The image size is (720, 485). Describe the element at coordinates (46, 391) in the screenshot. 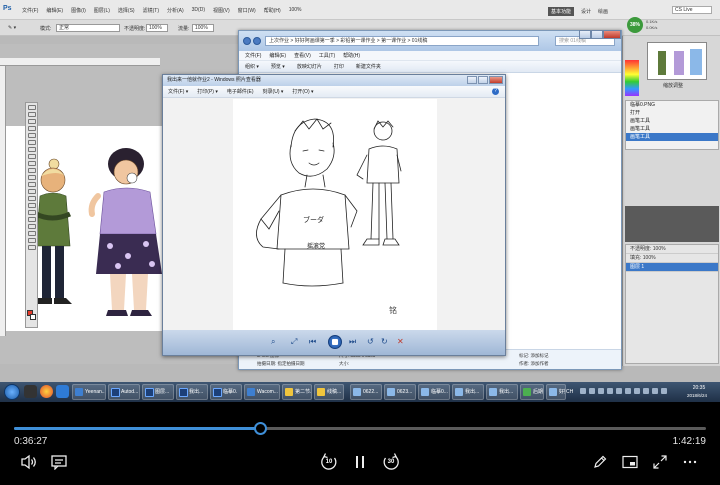

I see `chrome-icon` at that location.